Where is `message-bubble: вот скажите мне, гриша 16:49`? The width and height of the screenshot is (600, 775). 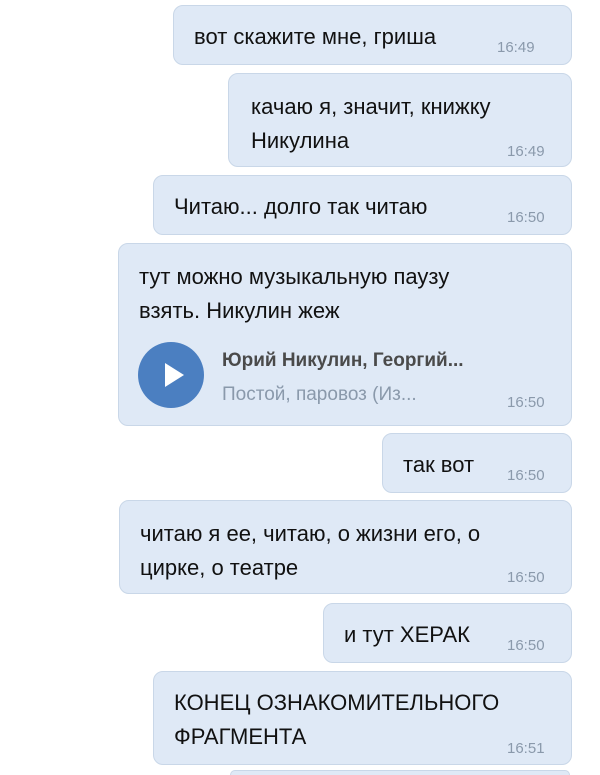 message-bubble: вот скажите мне, гриша 16:49 is located at coordinates (372, 35).